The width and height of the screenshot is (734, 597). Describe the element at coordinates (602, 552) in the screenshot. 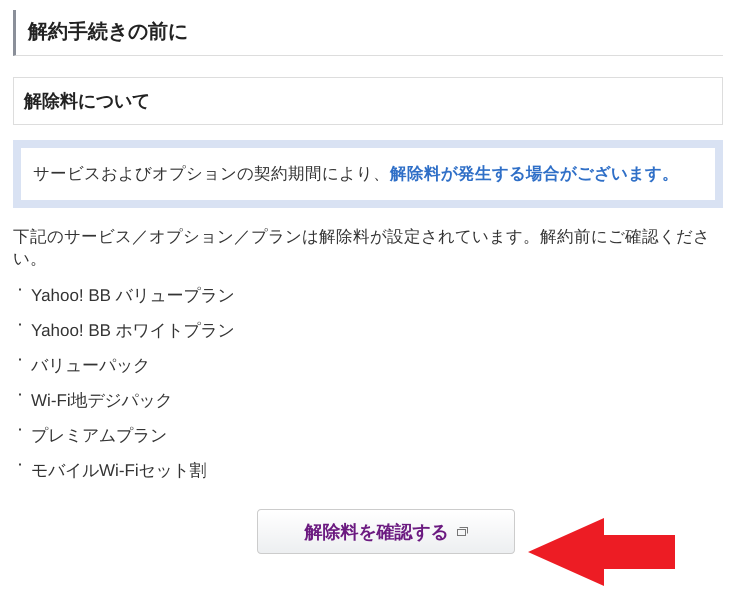

I see `arrow-icon` at that location.